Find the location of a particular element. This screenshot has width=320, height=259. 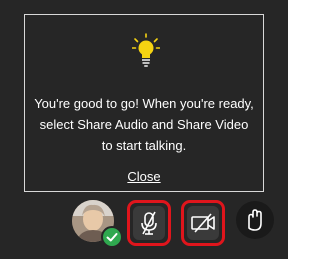

close-link: Close is located at coordinates (144, 176).